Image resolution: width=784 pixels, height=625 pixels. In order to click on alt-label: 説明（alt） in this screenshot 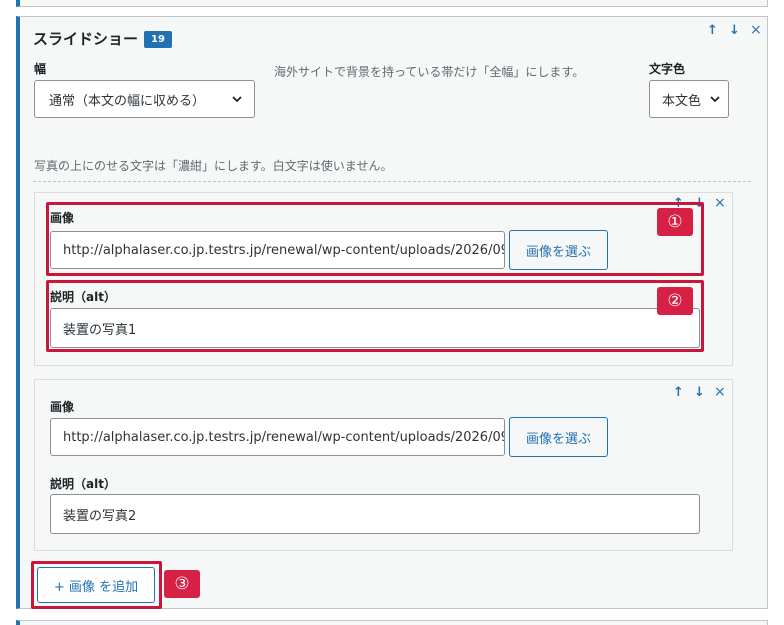, I will do `click(83, 484)`.